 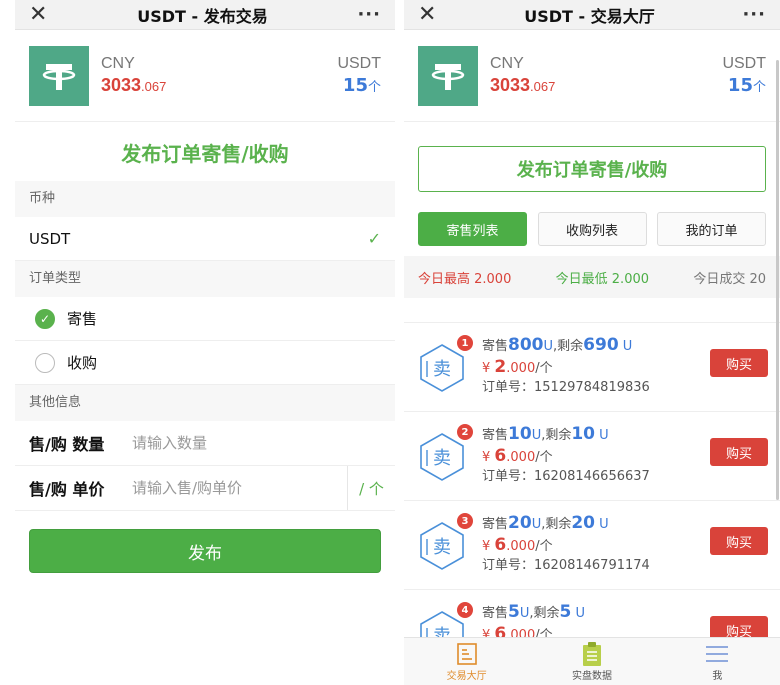 What do you see at coordinates (205, 279) in the screenshot?
I see `type-section-label: 订单类型` at bounding box center [205, 279].